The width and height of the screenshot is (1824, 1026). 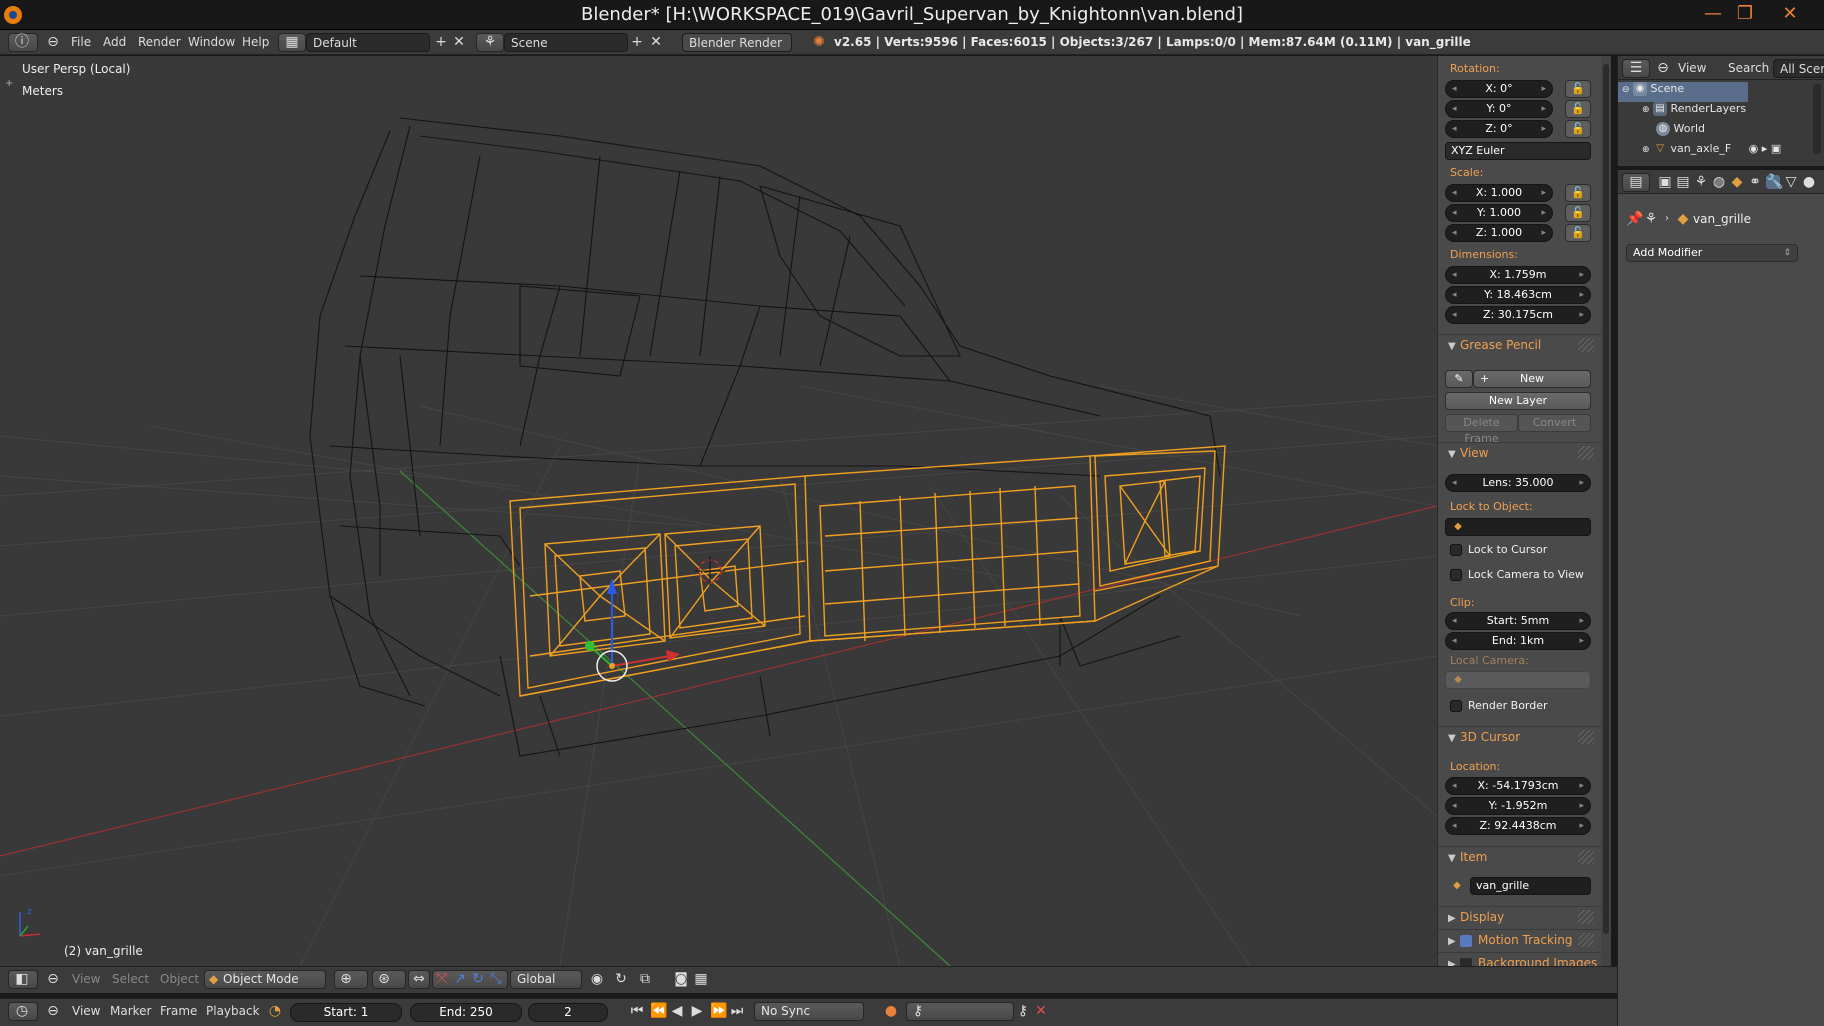 I want to click on outliner-scrollbar, so click(x=1817, y=119).